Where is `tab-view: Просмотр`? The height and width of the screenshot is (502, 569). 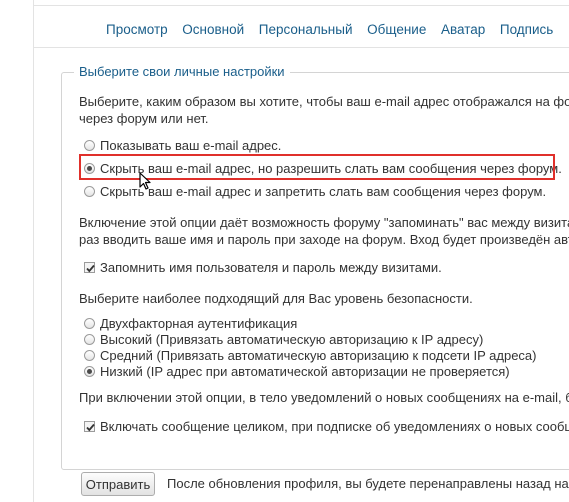
tab-view: Просмотр is located at coordinates (137, 29).